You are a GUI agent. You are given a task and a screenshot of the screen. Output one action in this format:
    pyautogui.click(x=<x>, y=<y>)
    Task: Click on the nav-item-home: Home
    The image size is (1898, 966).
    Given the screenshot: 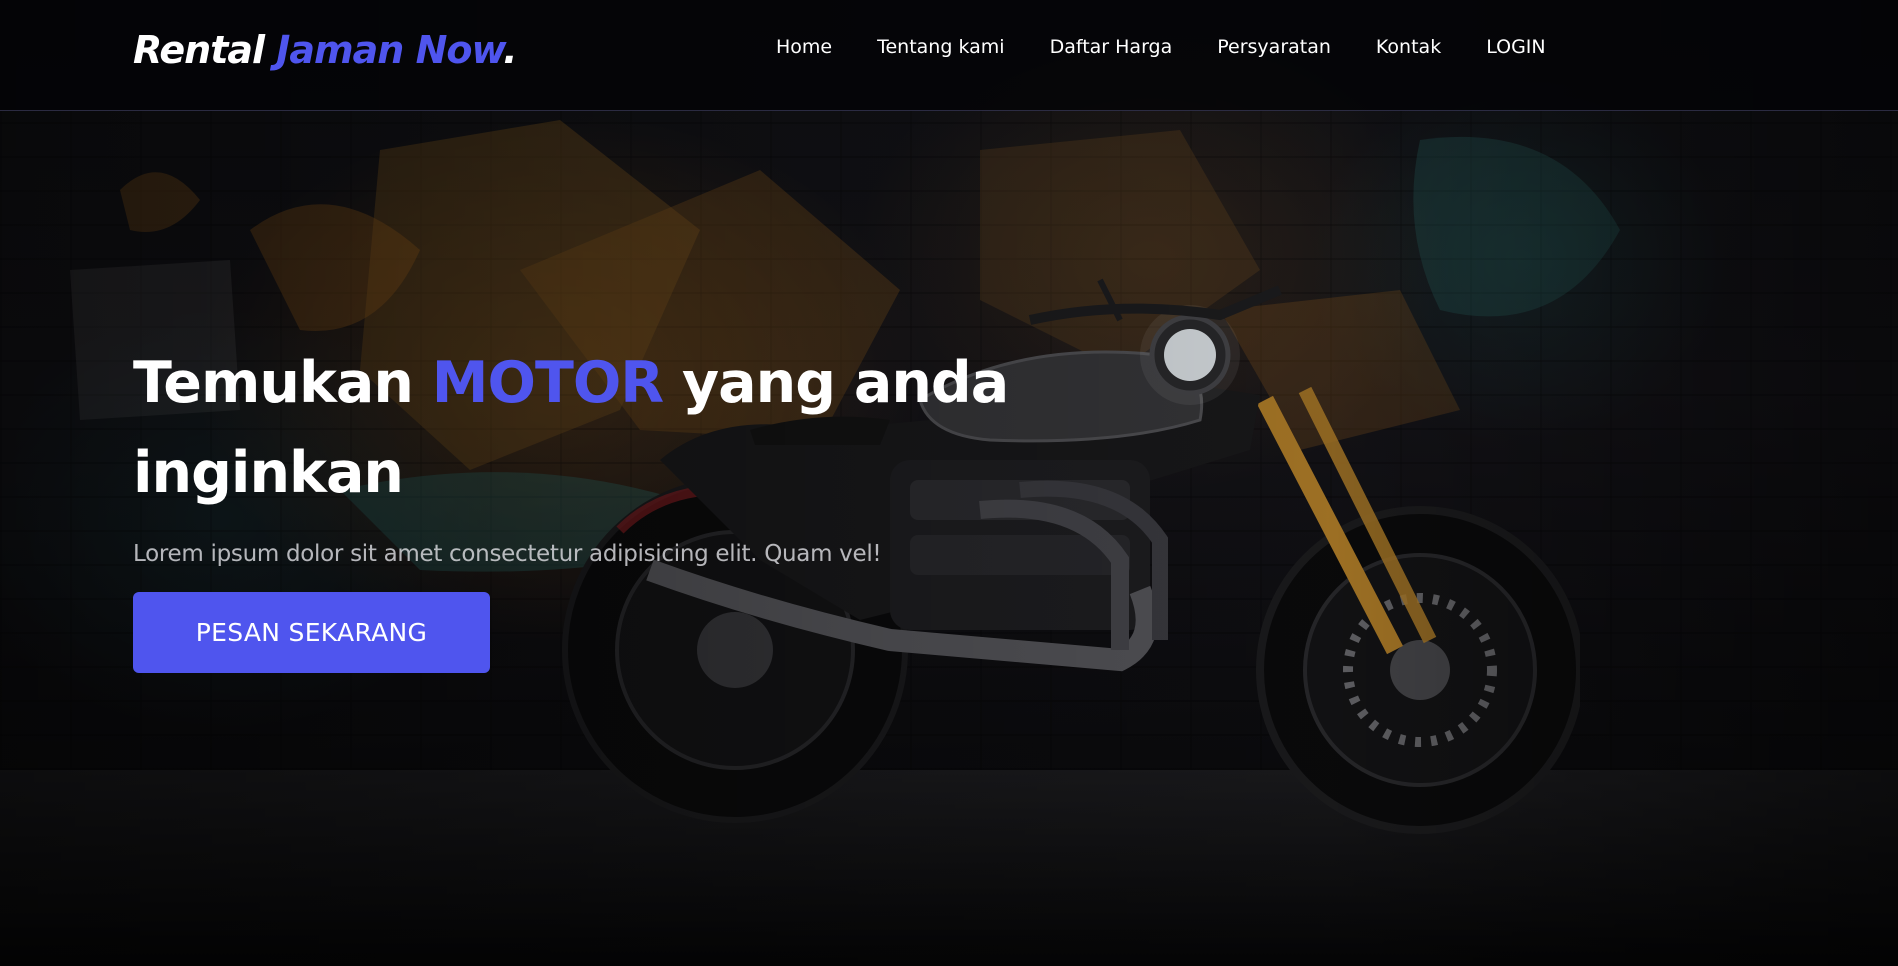 What is the action you would take?
    pyautogui.click(x=804, y=47)
    